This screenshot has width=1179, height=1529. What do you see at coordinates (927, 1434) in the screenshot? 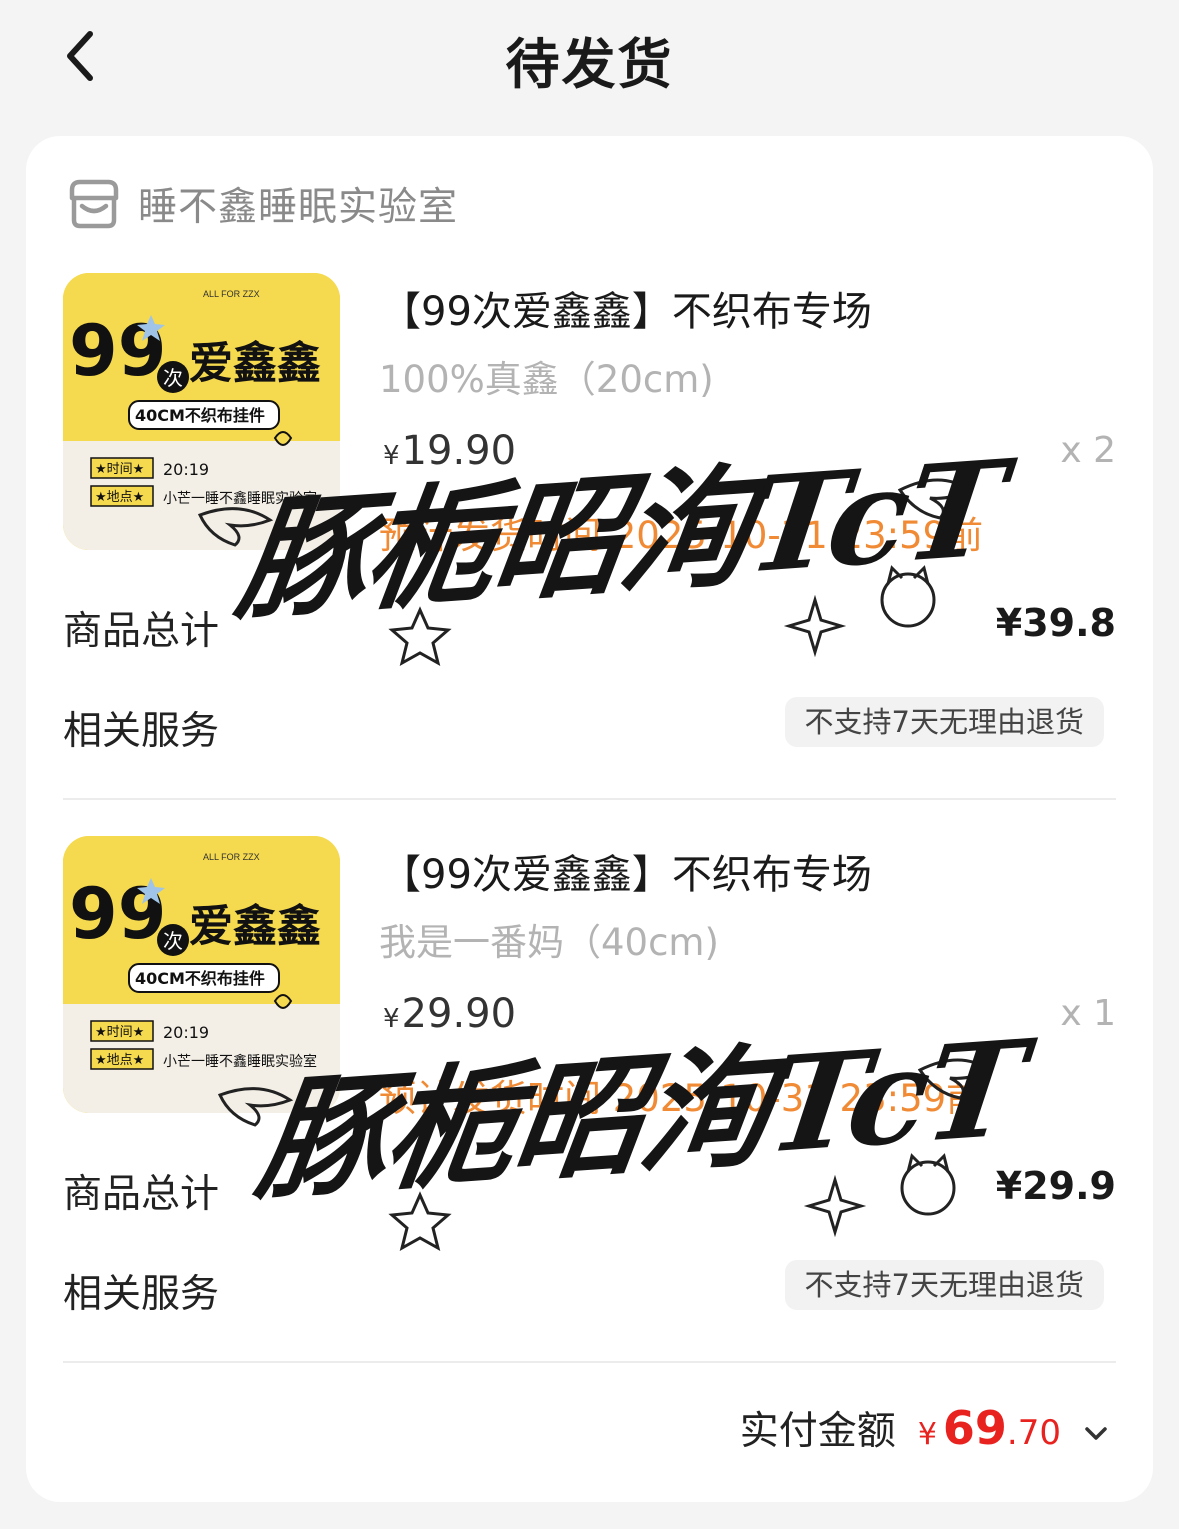
I see `paid-currency: ¥` at bounding box center [927, 1434].